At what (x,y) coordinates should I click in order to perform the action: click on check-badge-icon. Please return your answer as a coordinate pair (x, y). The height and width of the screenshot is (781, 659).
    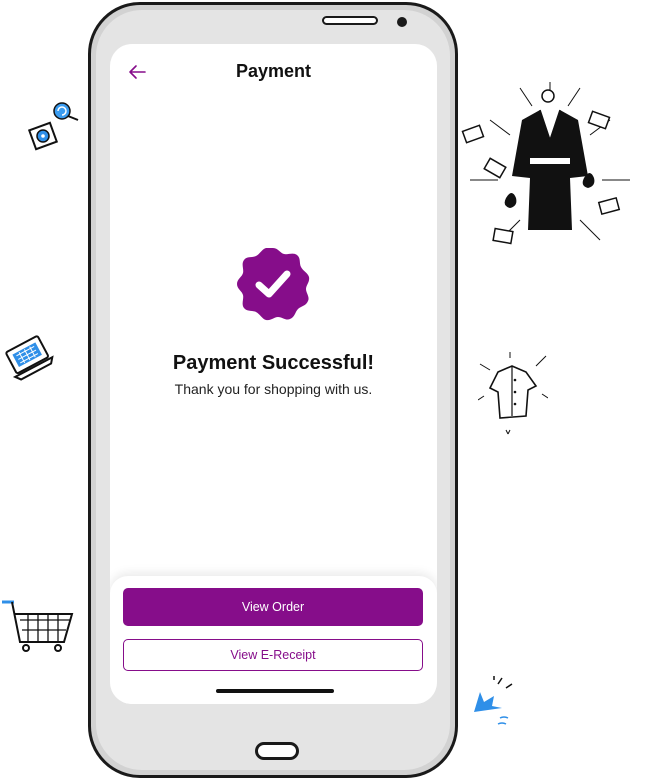
    Looking at the image, I should click on (273, 284).